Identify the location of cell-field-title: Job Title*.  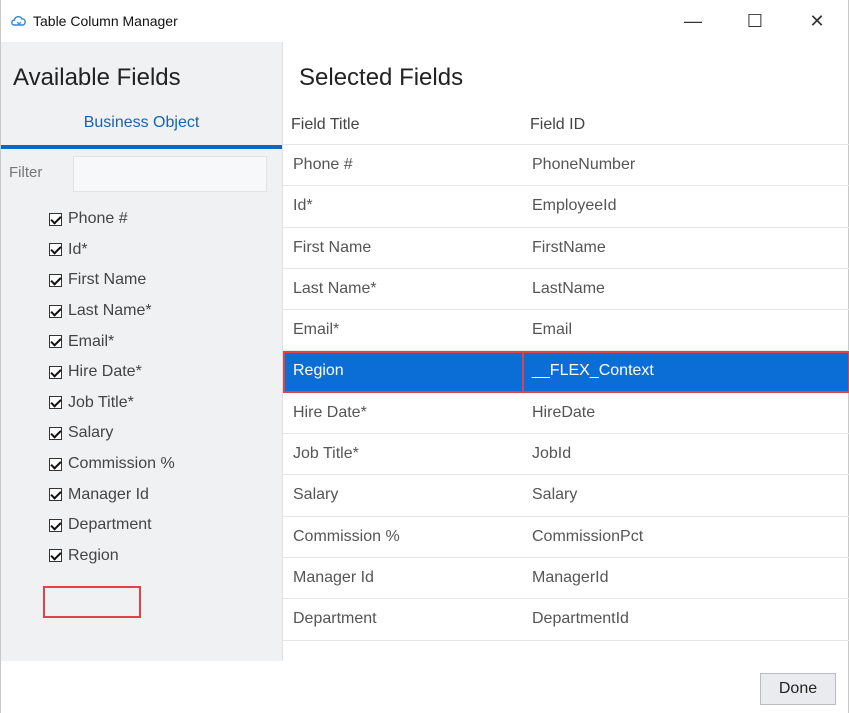
(326, 454).